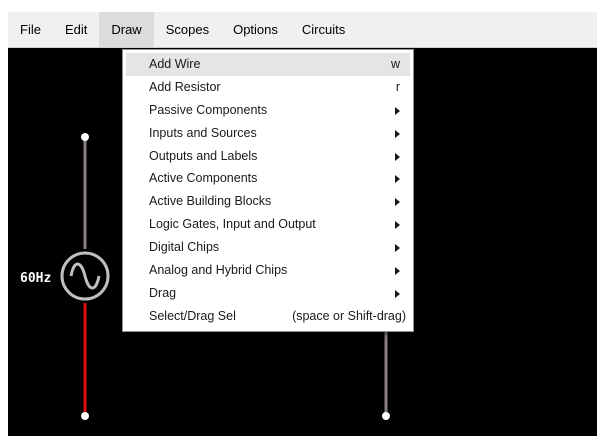  Describe the element at coordinates (268, 178) in the screenshot. I see `menu-item-active-components: Active Components` at that location.